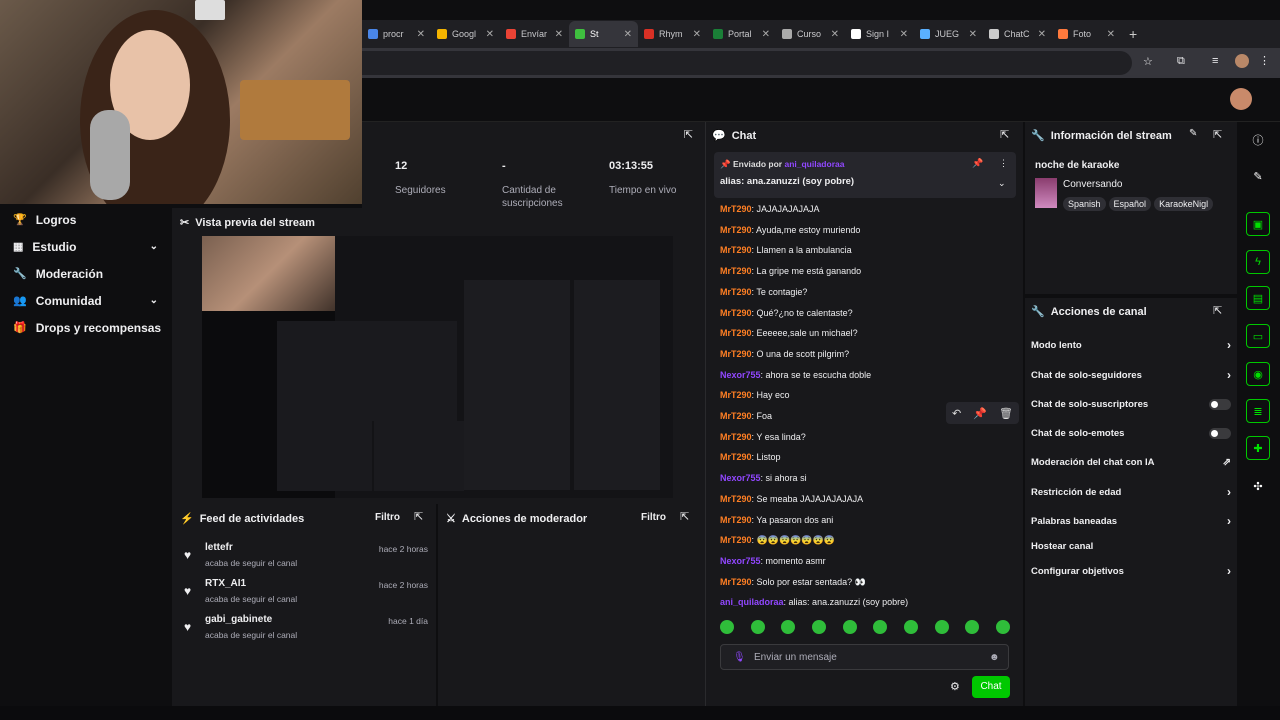 Image resolution: width=1280 pixels, height=720 pixels. Describe the element at coordinates (1092, 184) in the screenshot. I see `category-name: Conversando` at that location.